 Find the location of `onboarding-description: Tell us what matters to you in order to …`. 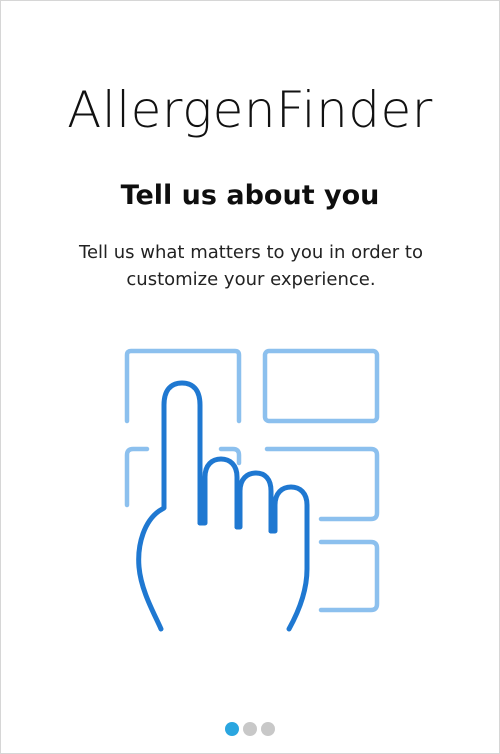

onboarding-description: Tell us what matters to you in order to … is located at coordinates (251, 266).